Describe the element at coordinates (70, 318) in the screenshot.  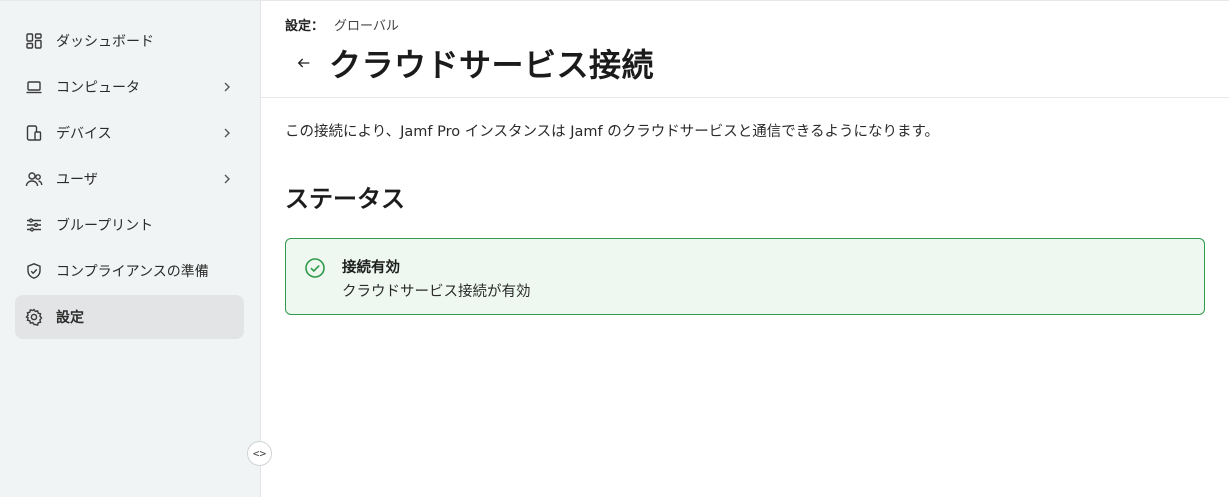
I see `sidebar-item-label: 設定` at that location.